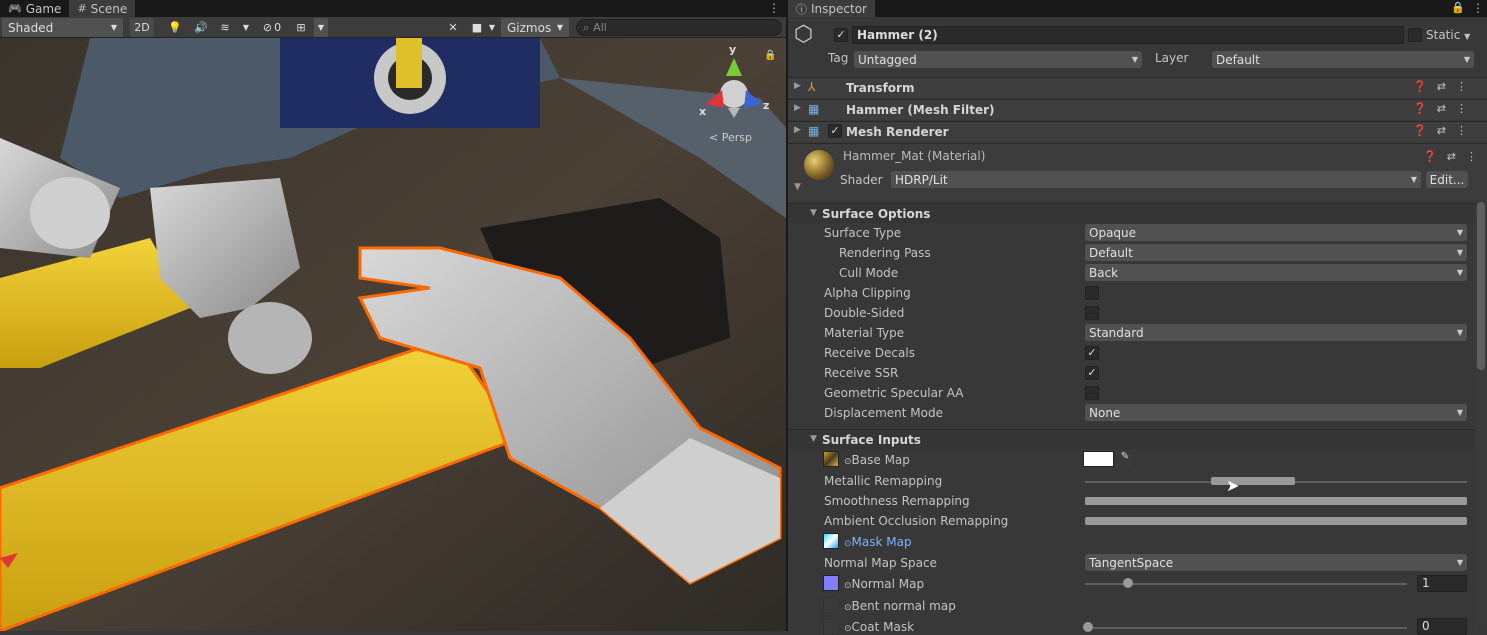 This screenshot has width=1487, height=635. Describe the element at coordinates (1442, 583) in the screenshot. I see `normal-scale-field: 1` at that location.